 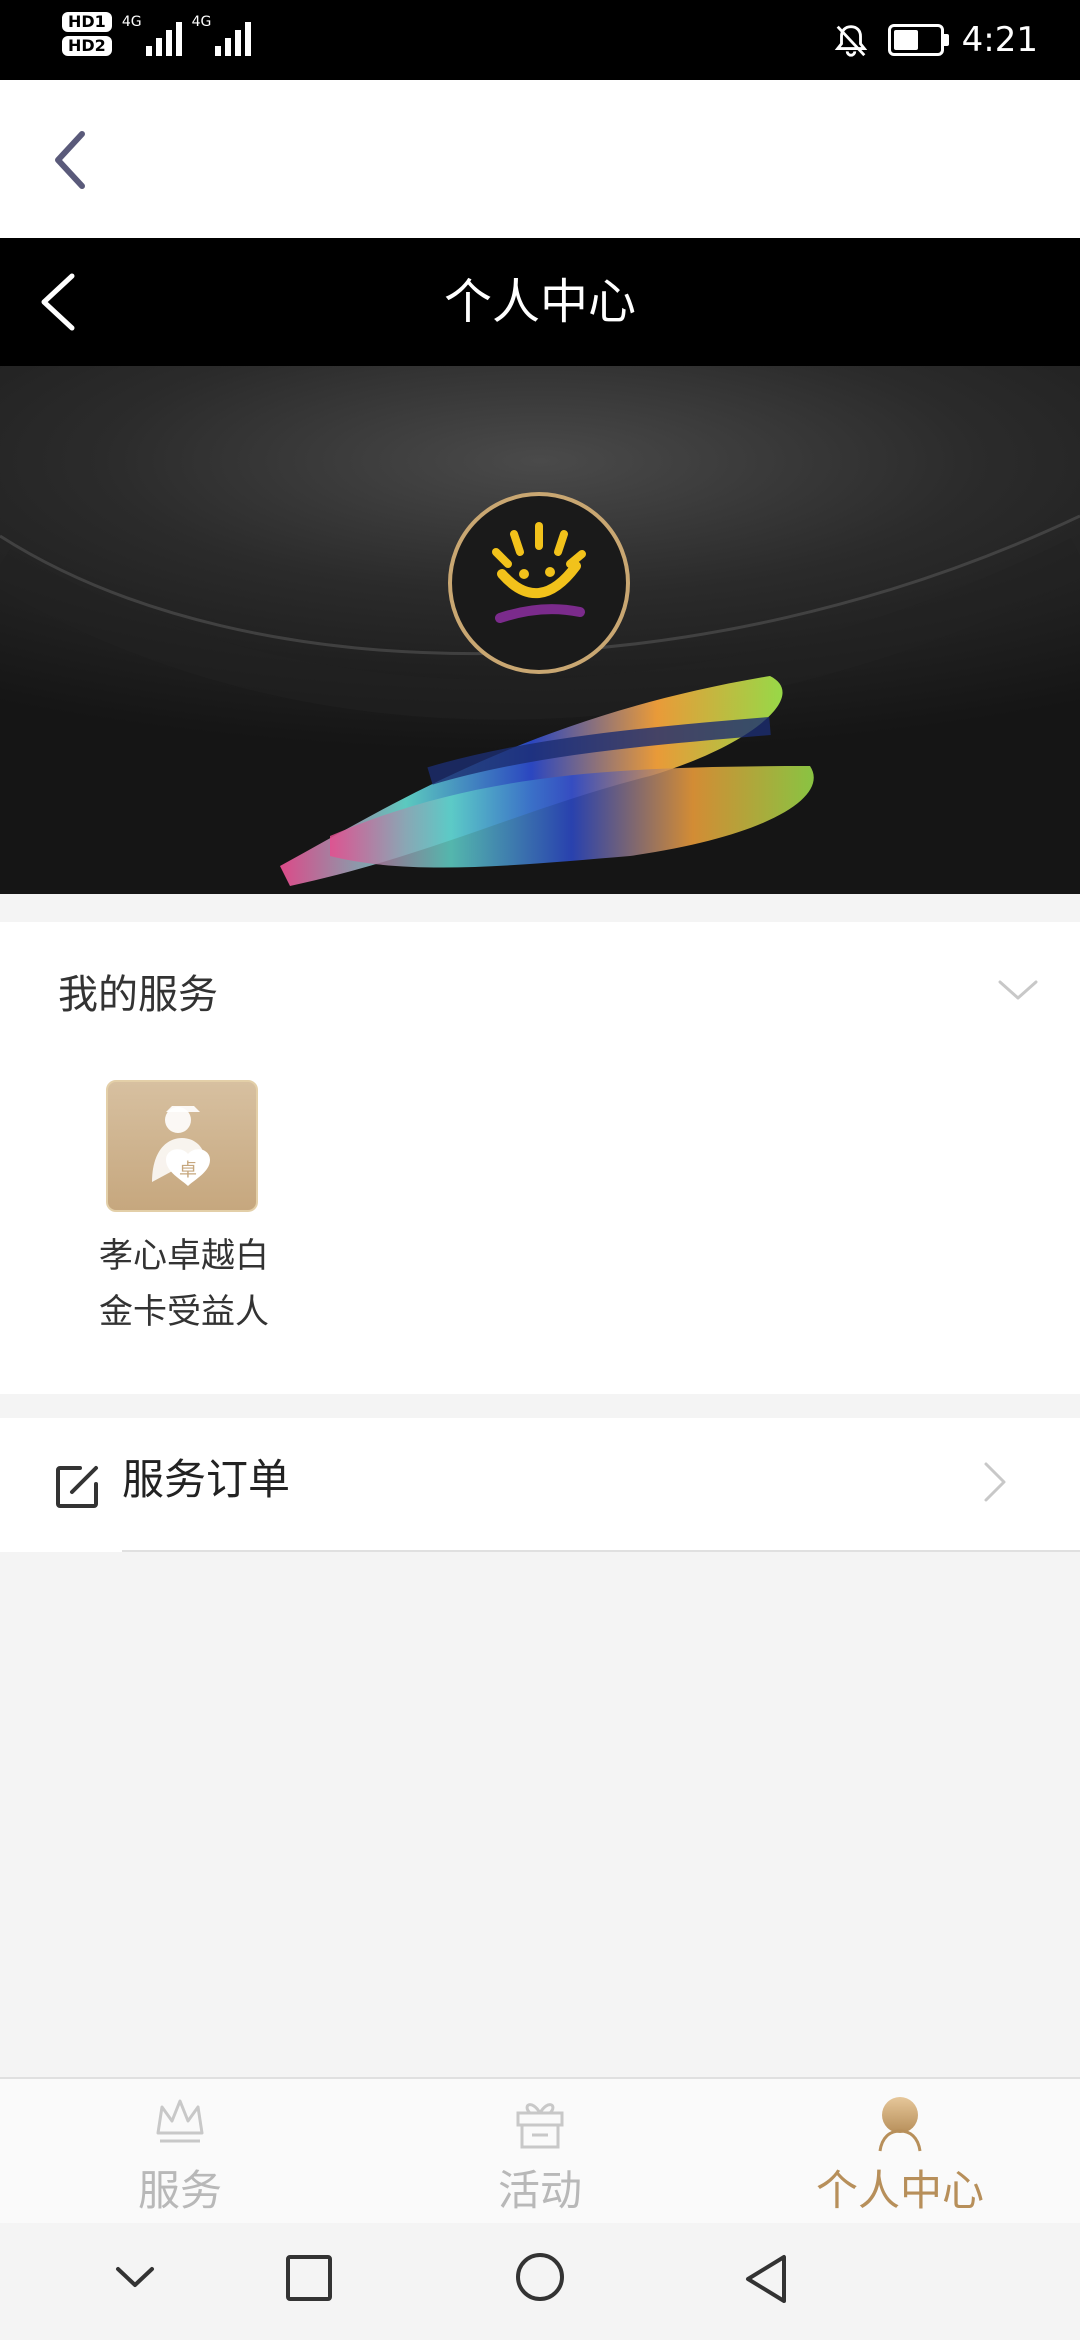 I want to click on top-navbar, so click(x=540, y=159).